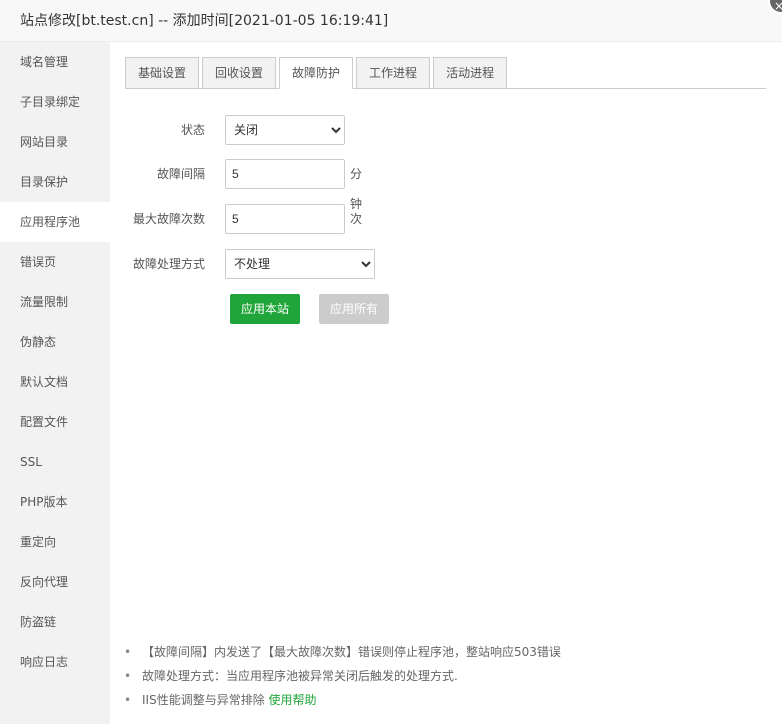 The width and height of the screenshot is (782, 724). I want to click on sidebar-item-active: 应用程序池, so click(55, 222).